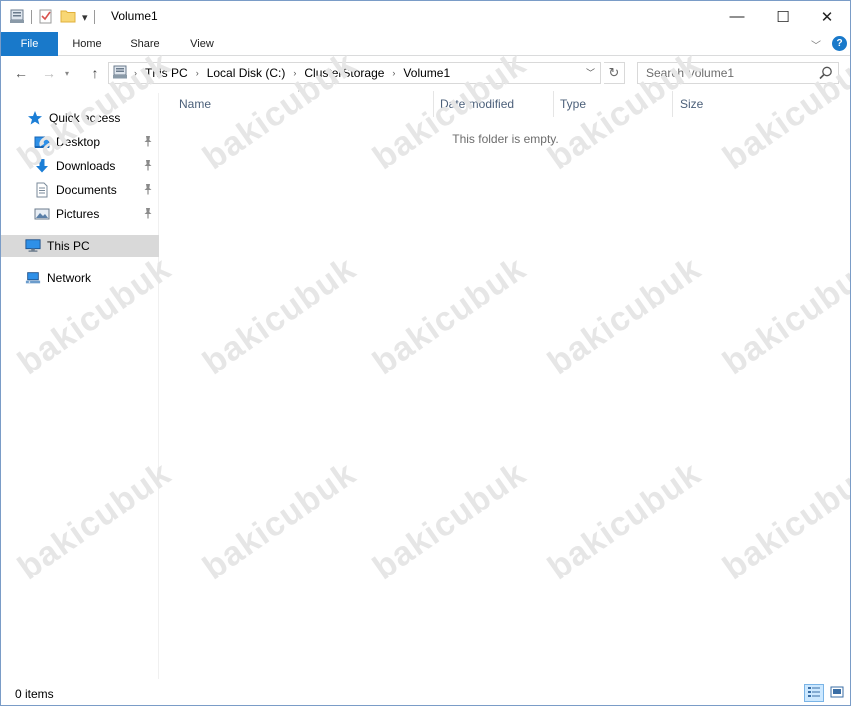  I want to click on sidebar-item-documents: Documents, so click(80, 190).